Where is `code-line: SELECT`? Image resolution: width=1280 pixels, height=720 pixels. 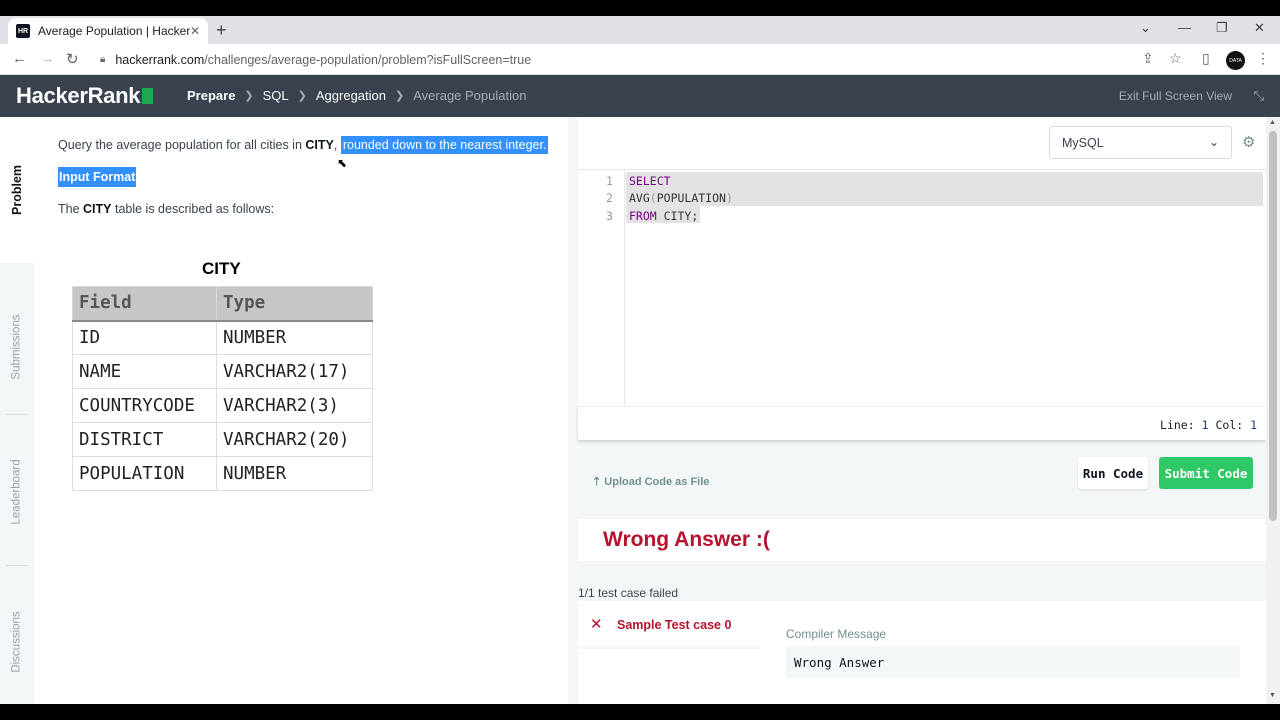 code-line: SELECT is located at coordinates (650, 181).